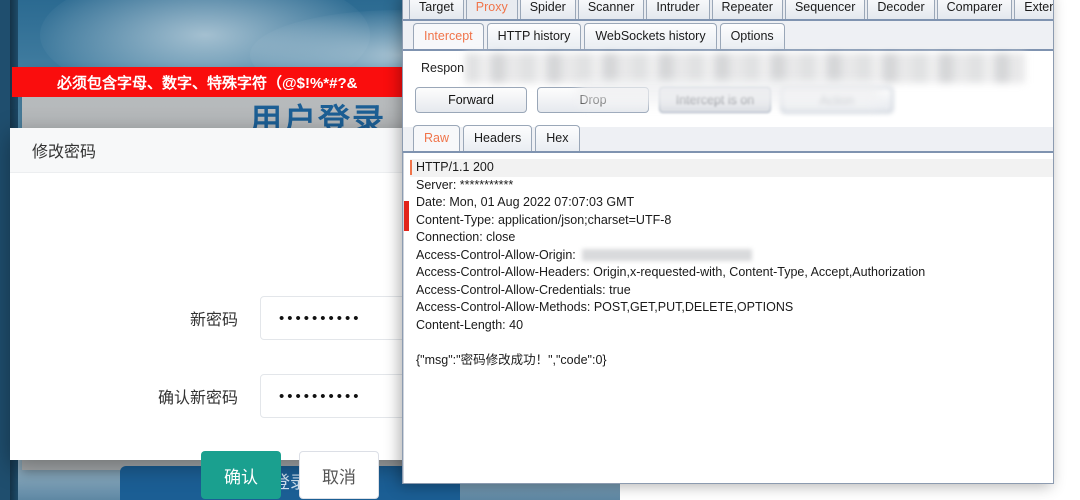 This screenshot has height=500, width=1080. I want to click on response-header-origin: Access-Control-Allow-Origin:, so click(731, 256).